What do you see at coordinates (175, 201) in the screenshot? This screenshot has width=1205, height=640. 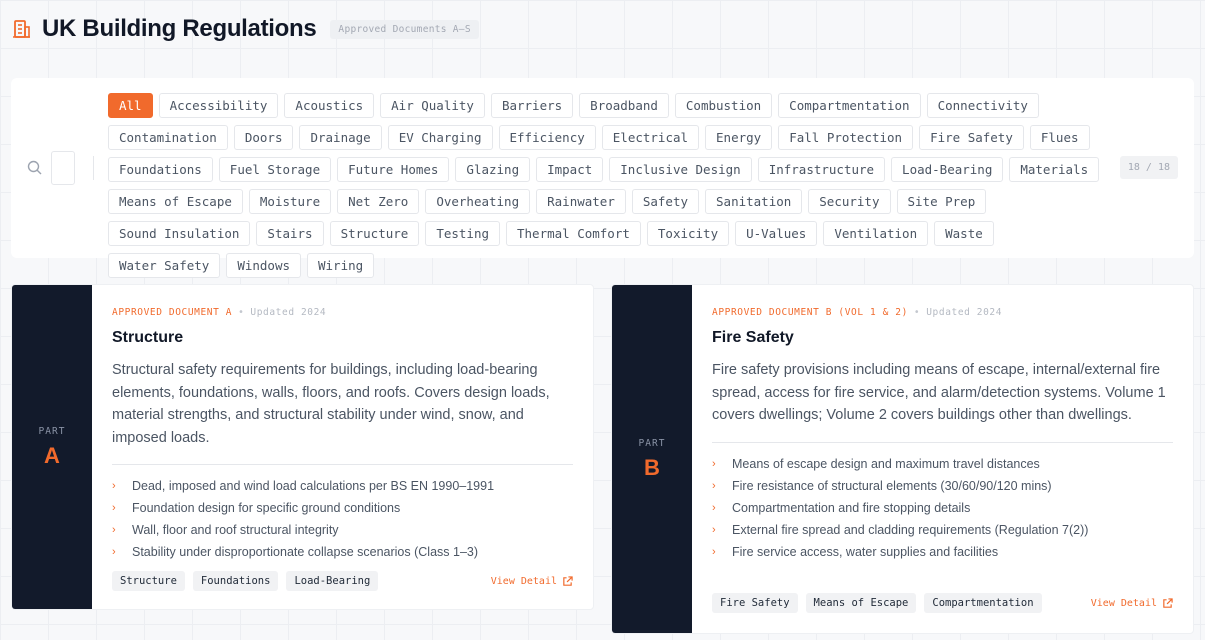 I see `filter-tag-means-of-escape: Means of Escape` at bounding box center [175, 201].